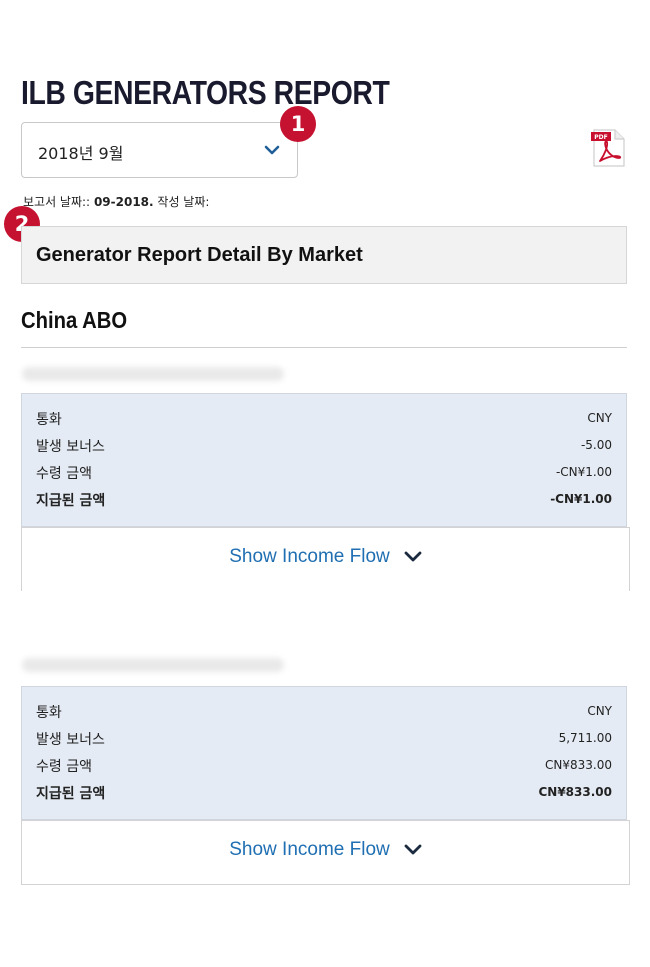 Image resolution: width=650 pixels, height=967 pixels. Describe the element at coordinates (74, 320) in the screenshot. I see `market-name: China ABO` at that location.